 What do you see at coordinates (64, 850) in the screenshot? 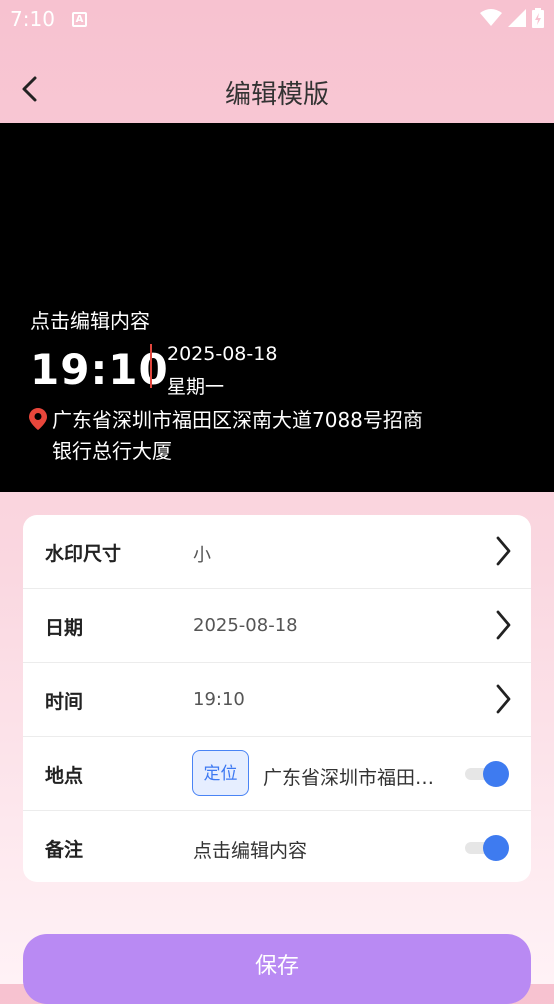
I see `remark-label: 备注` at bounding box center [64, 850].